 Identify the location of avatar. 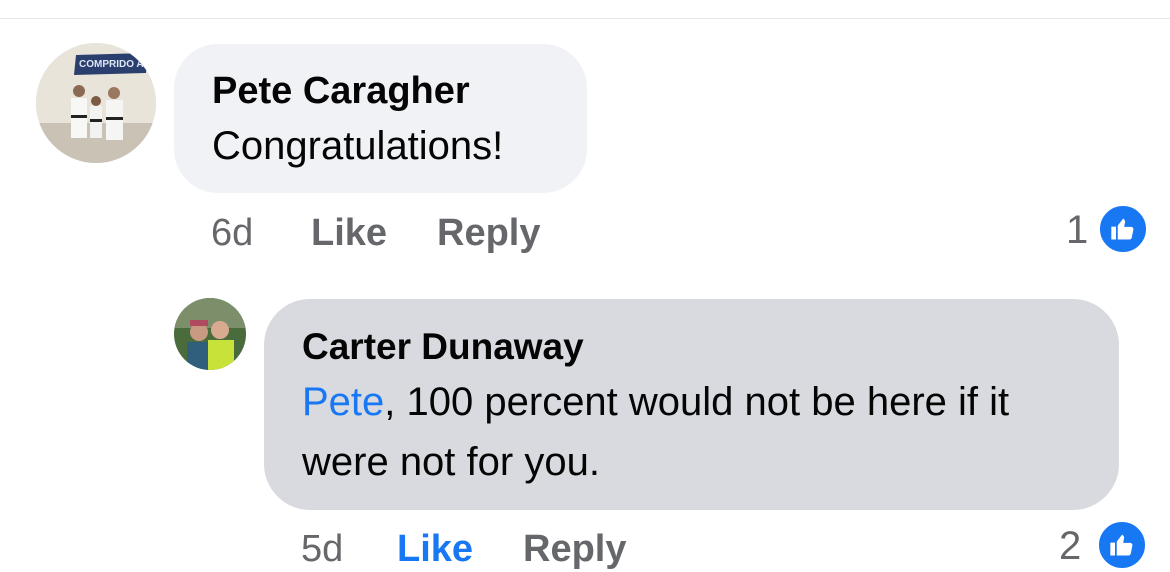
(210, 334).